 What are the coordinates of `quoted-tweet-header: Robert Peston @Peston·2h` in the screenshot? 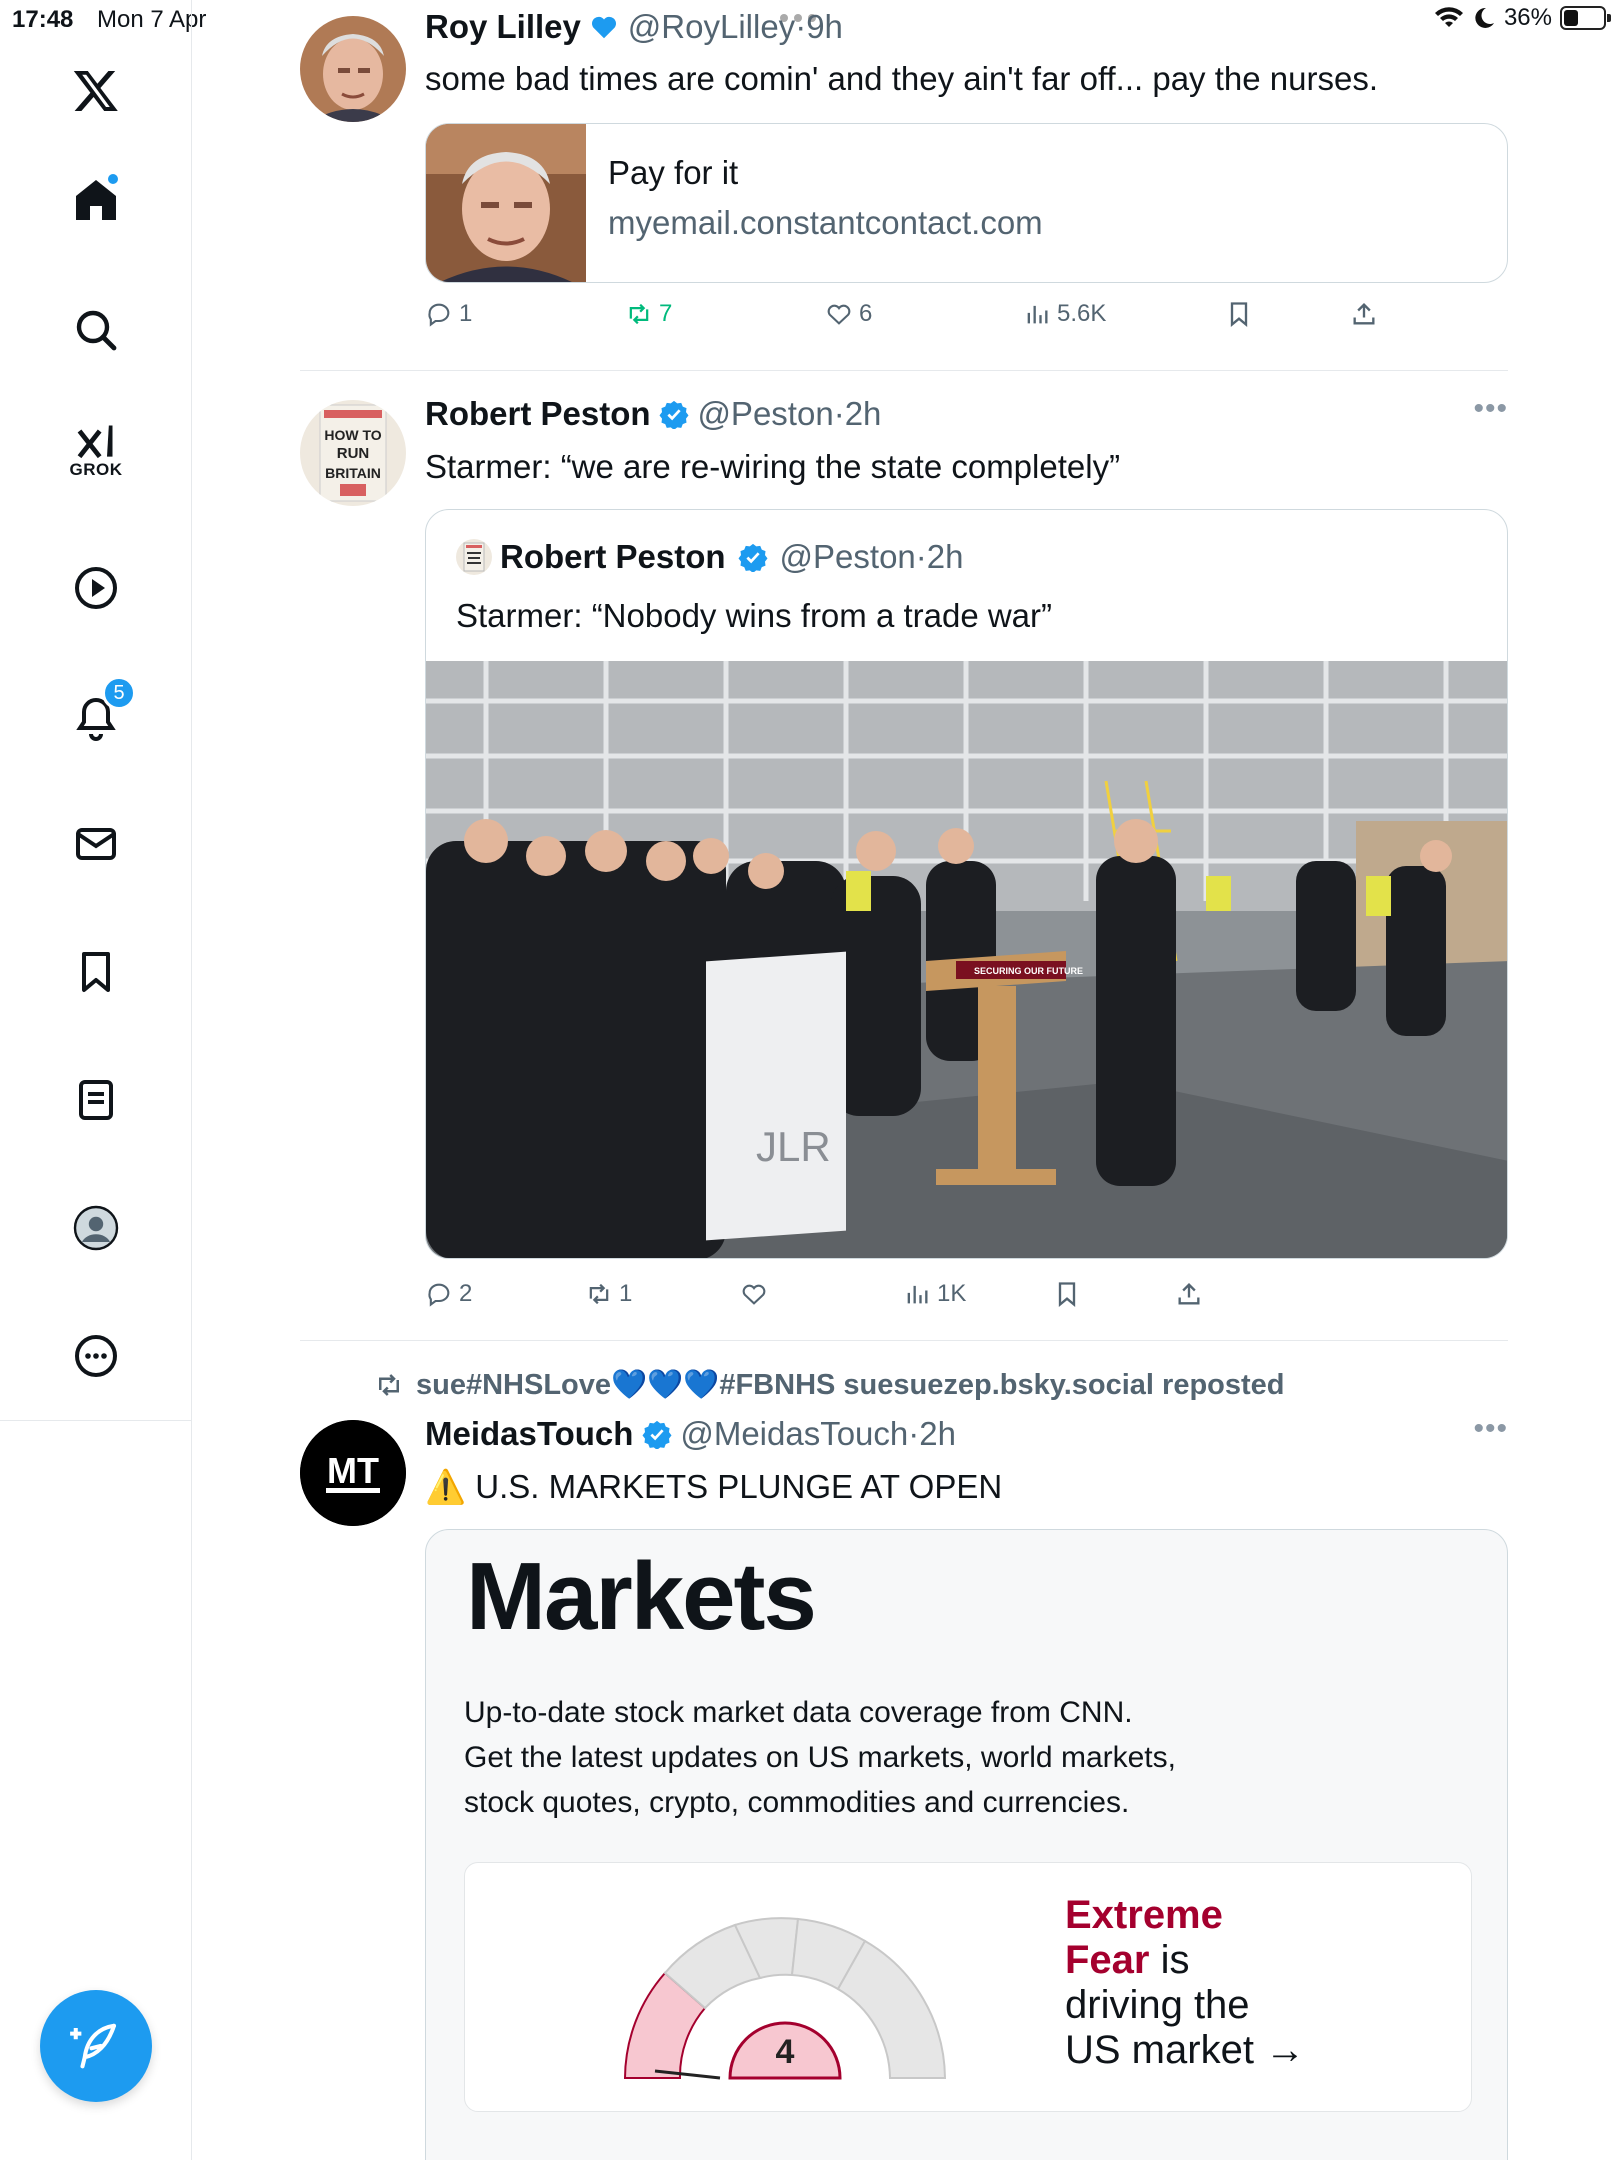 It's located at (710, 557).